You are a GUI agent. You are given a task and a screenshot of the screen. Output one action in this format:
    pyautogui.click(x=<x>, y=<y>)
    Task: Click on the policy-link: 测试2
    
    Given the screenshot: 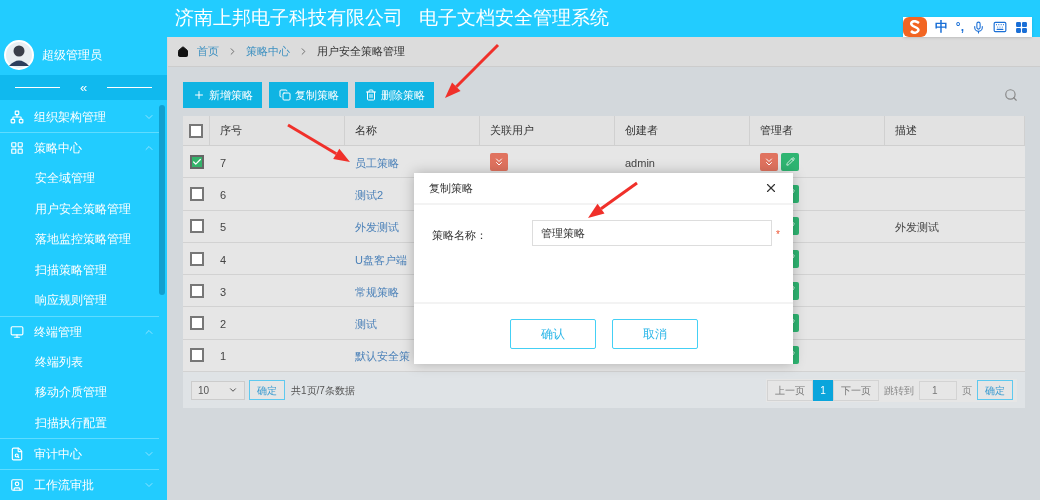 What is the action you would take?
    pyautogui.click(x=369, y=194)
    